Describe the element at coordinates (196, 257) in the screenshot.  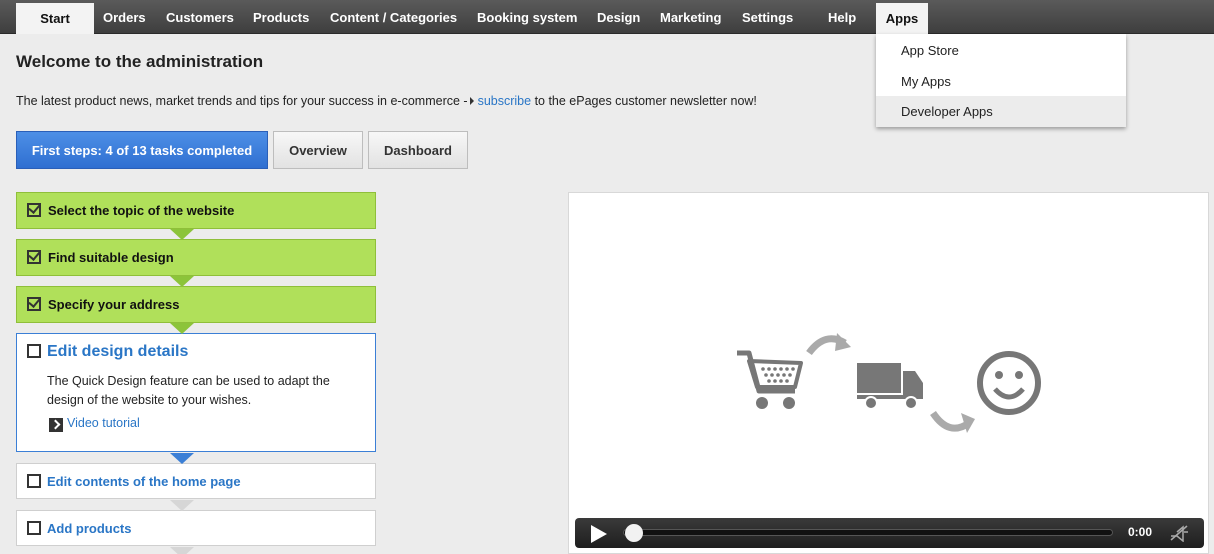
I see `step-find-design: Find suitable design` at that location.